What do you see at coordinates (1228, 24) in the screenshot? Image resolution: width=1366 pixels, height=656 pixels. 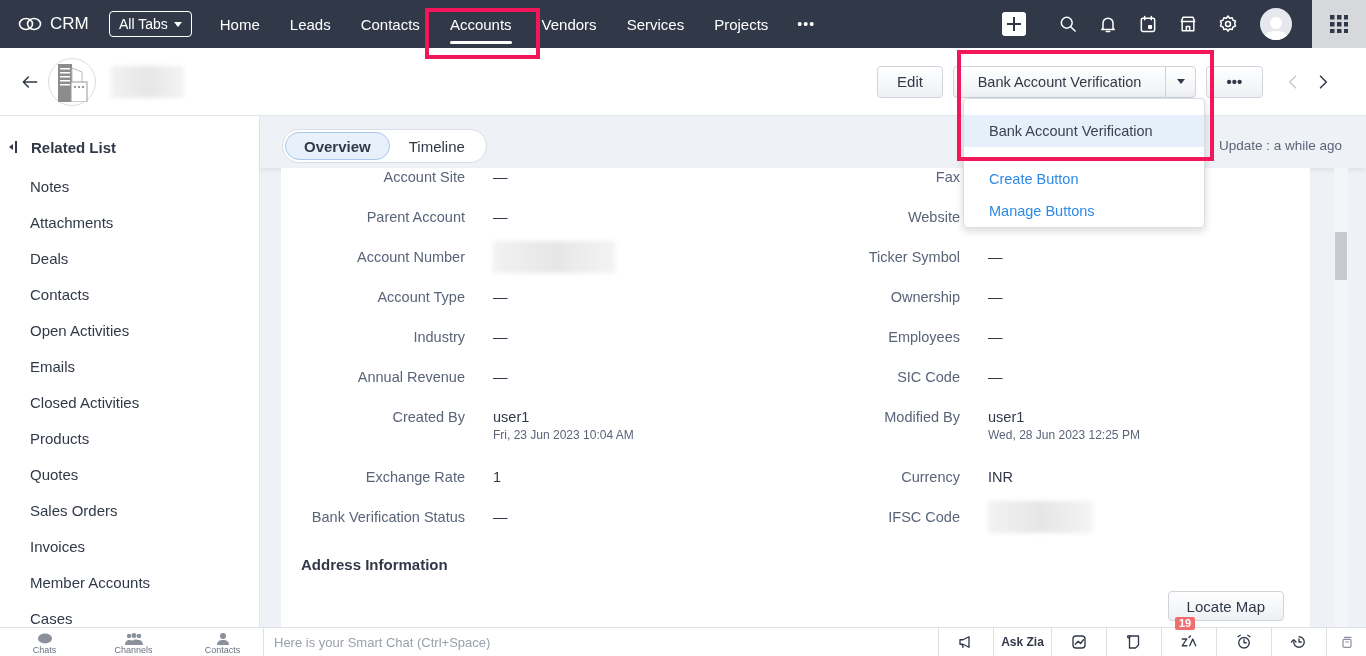 I see `settings-icon` at bounding box center [1228, 24].